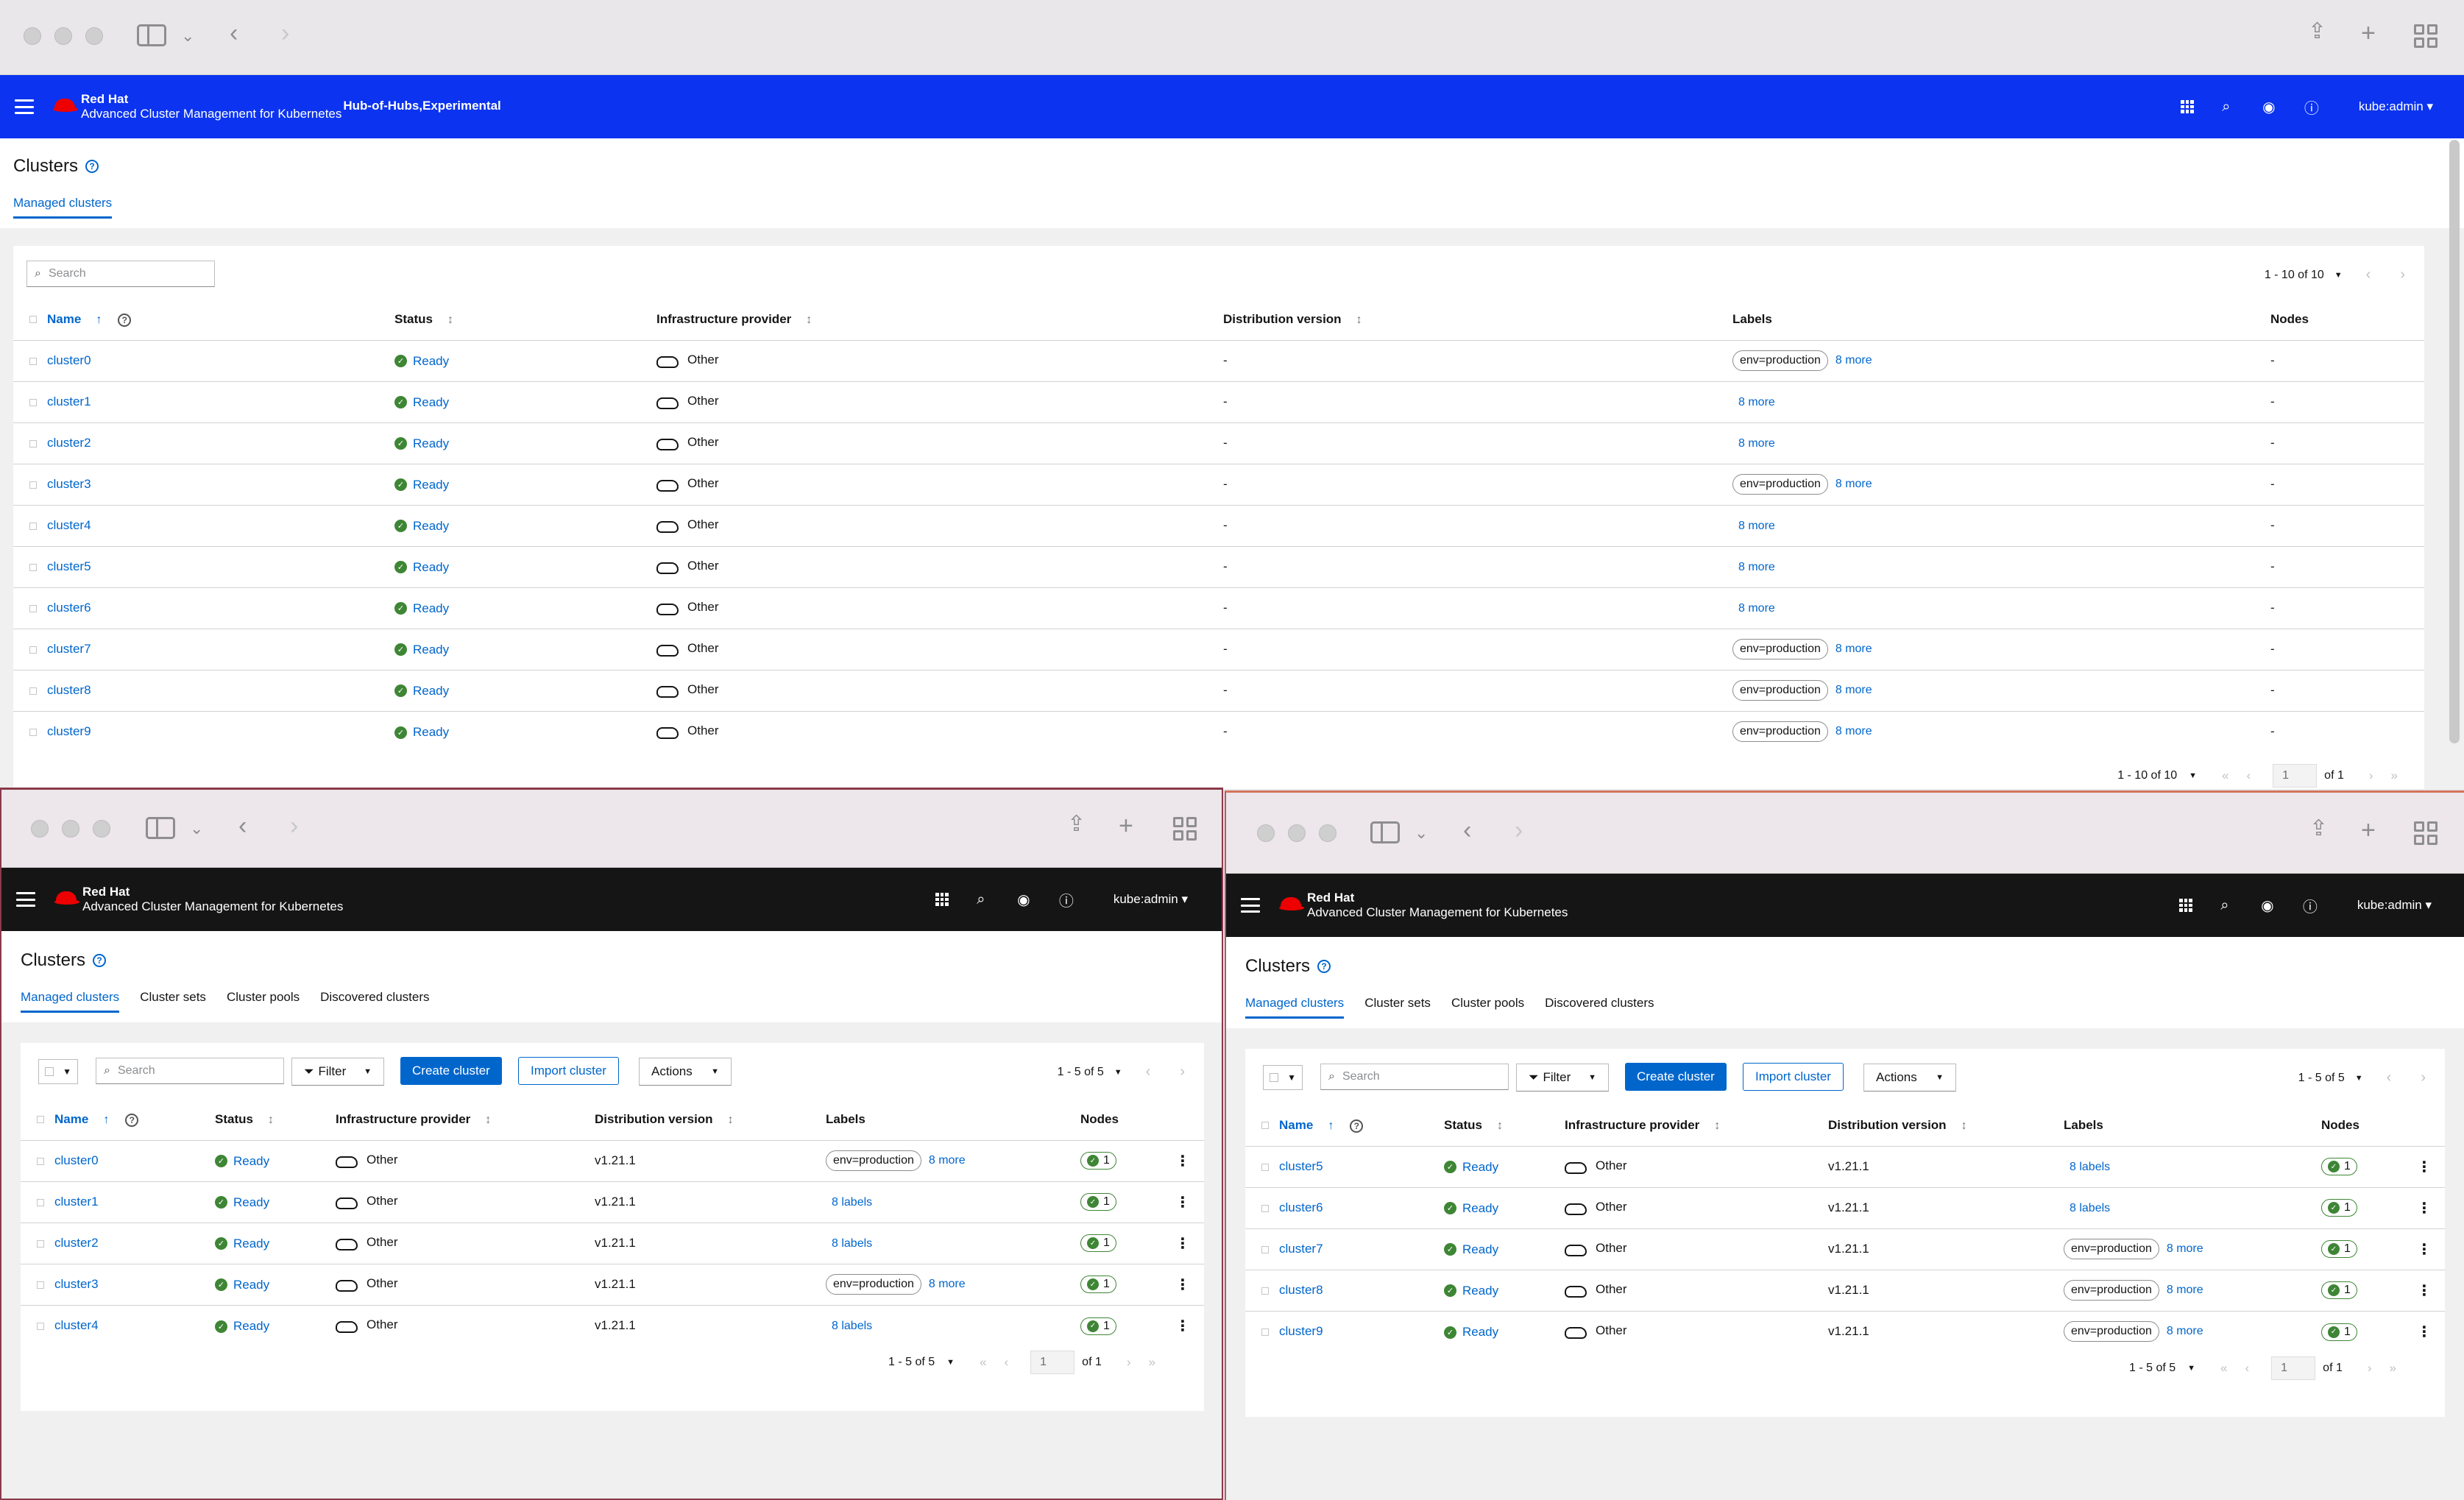  Describe the element at coordinates (2226, 107) in the screenshot. I see `search-icon: ⌕` at that location.